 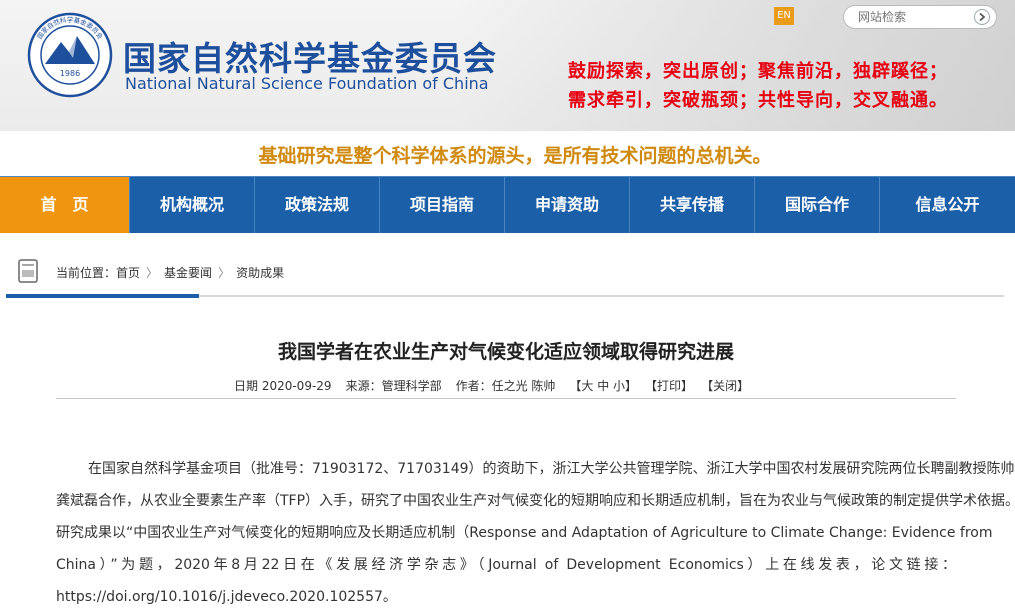 What do you see at coordinates (567, 205) in the screenshot?
I see `nav-item-apply: 申请资助` at bounding box center [567, 205].